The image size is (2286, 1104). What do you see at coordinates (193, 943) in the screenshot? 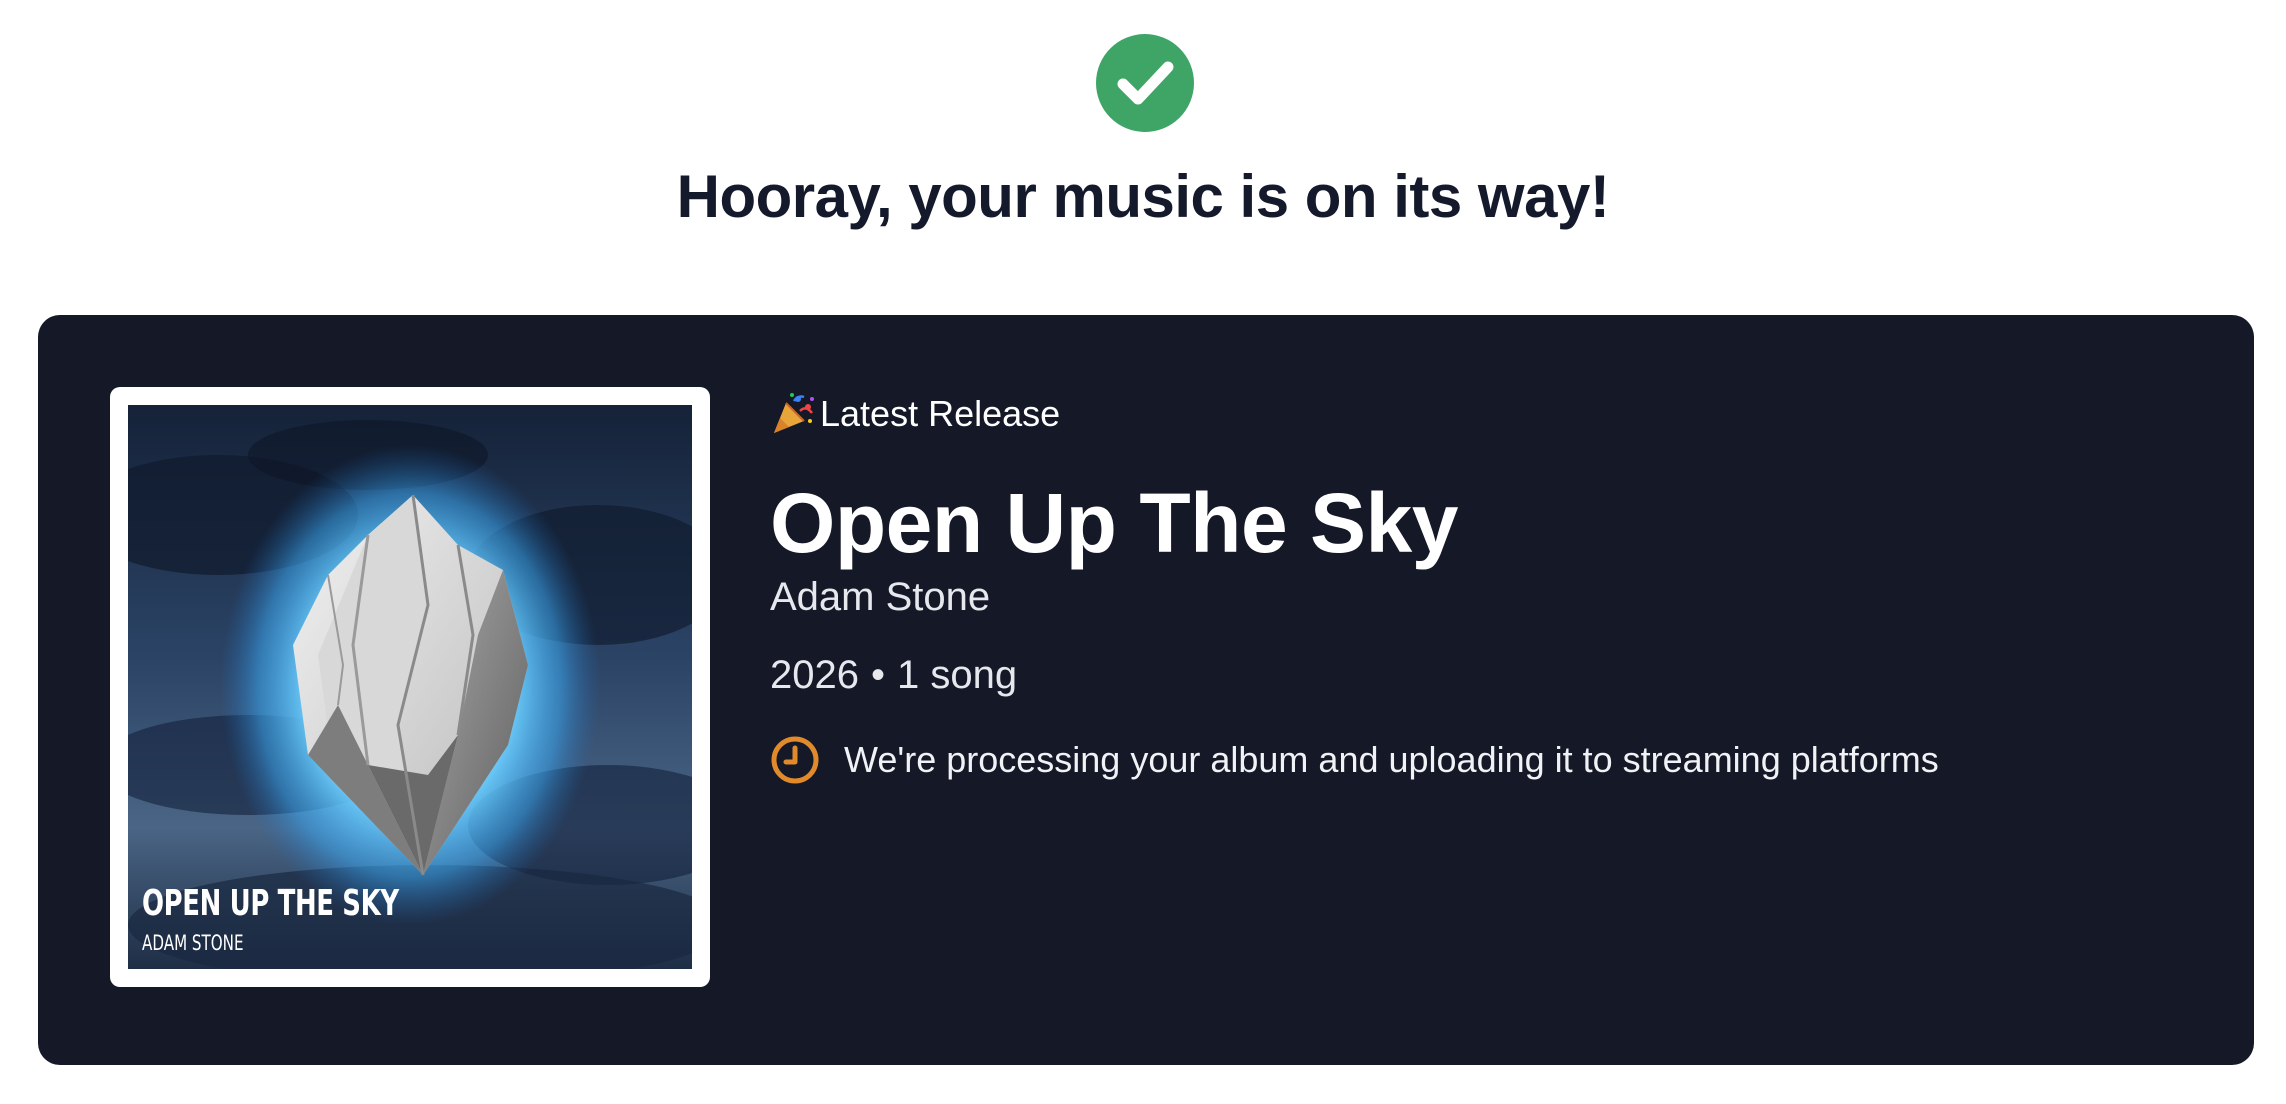
I see `cover-artist-text: ADAM STONE` at bounding box center [193, 943].